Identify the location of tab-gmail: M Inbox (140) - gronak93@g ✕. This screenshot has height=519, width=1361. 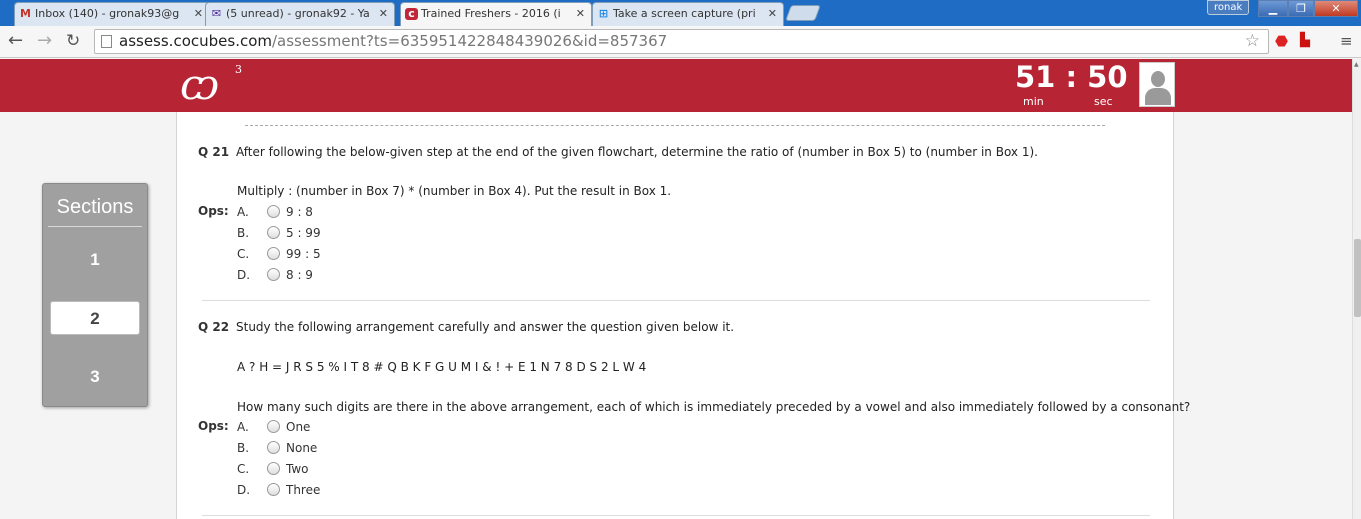
(112, 14).